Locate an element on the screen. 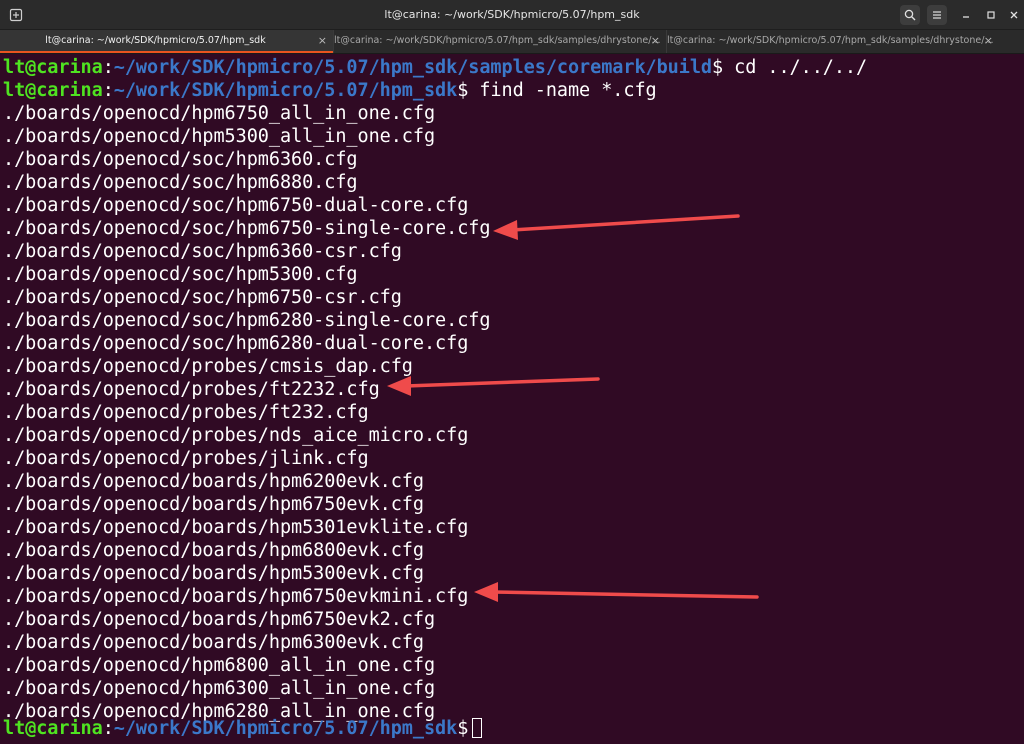  output-line: ./boards/openocd/boards/hpm6800evk.cfg is located at coordinates (213, 550).